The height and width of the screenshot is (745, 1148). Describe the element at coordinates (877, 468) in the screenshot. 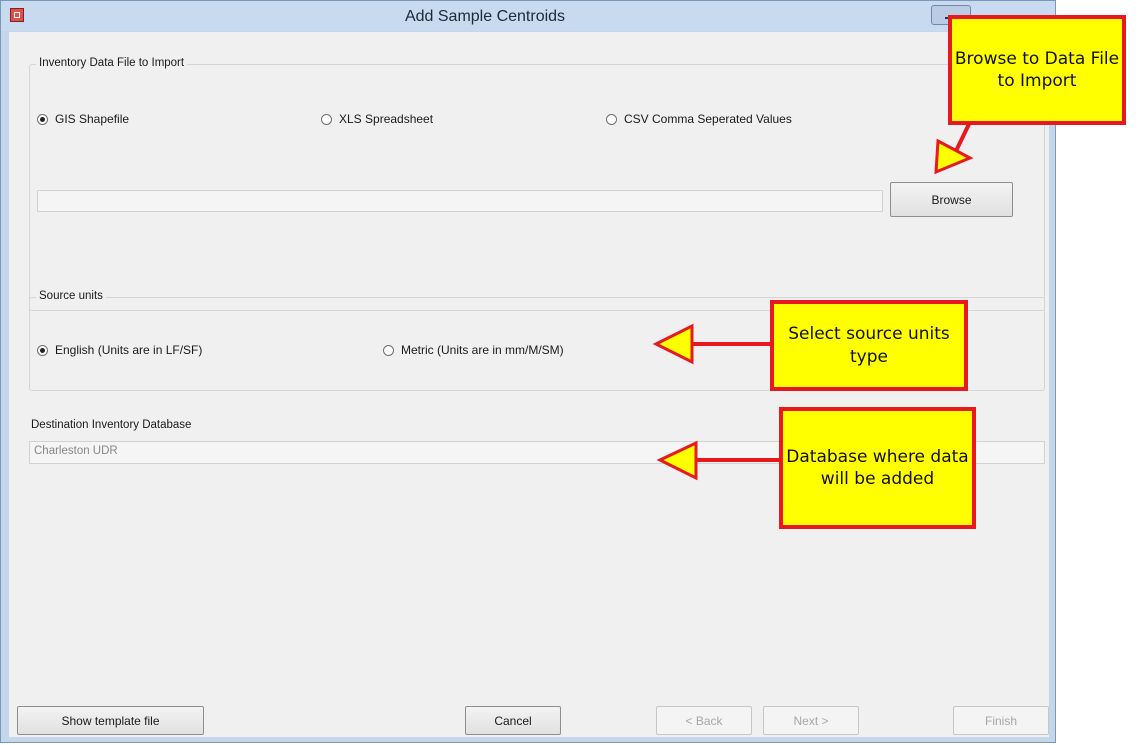

I see `database-callout: Database where data will be added` at that location.